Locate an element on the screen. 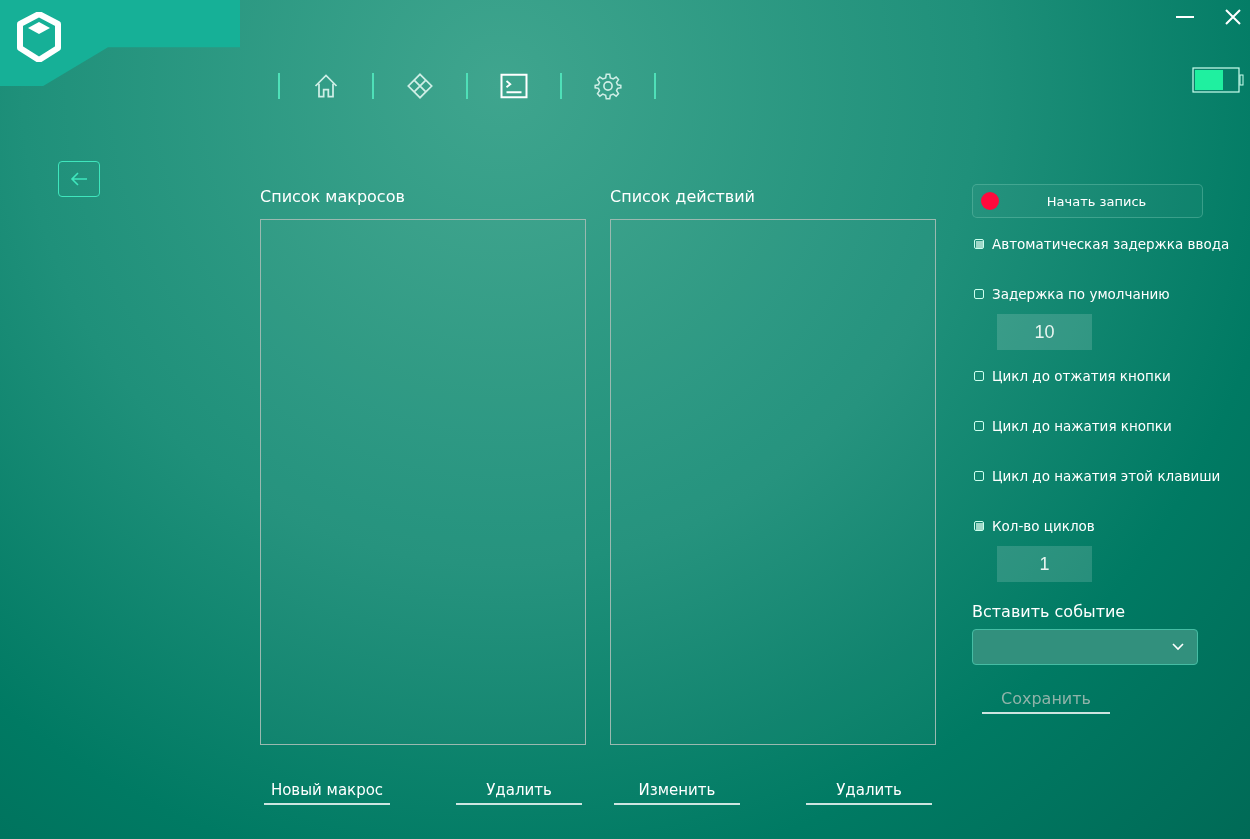 The width and height of the screenshot is (1250, 839). minimize-icon is located at coordinates (1185, 17).